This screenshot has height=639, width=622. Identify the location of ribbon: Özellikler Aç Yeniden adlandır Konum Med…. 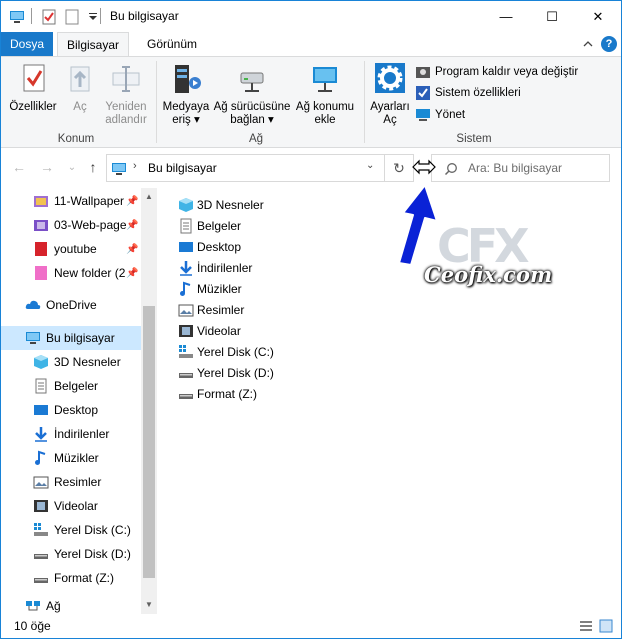
(311, 102).